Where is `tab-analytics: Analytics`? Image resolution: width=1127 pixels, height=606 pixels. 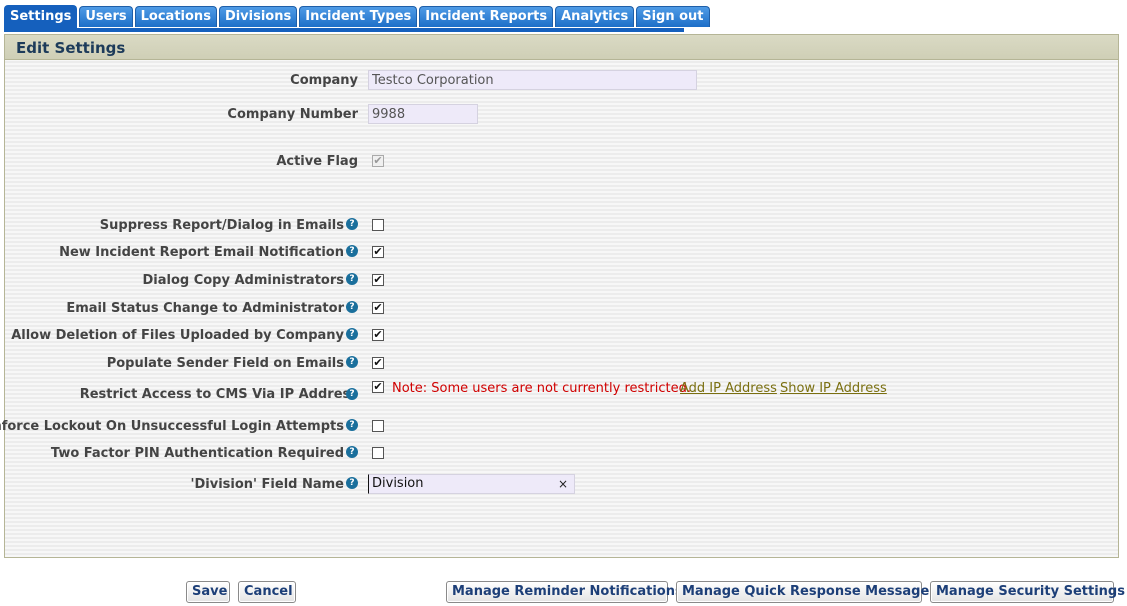
tab-analytics: Analytics is located at coordinates (595, 16).